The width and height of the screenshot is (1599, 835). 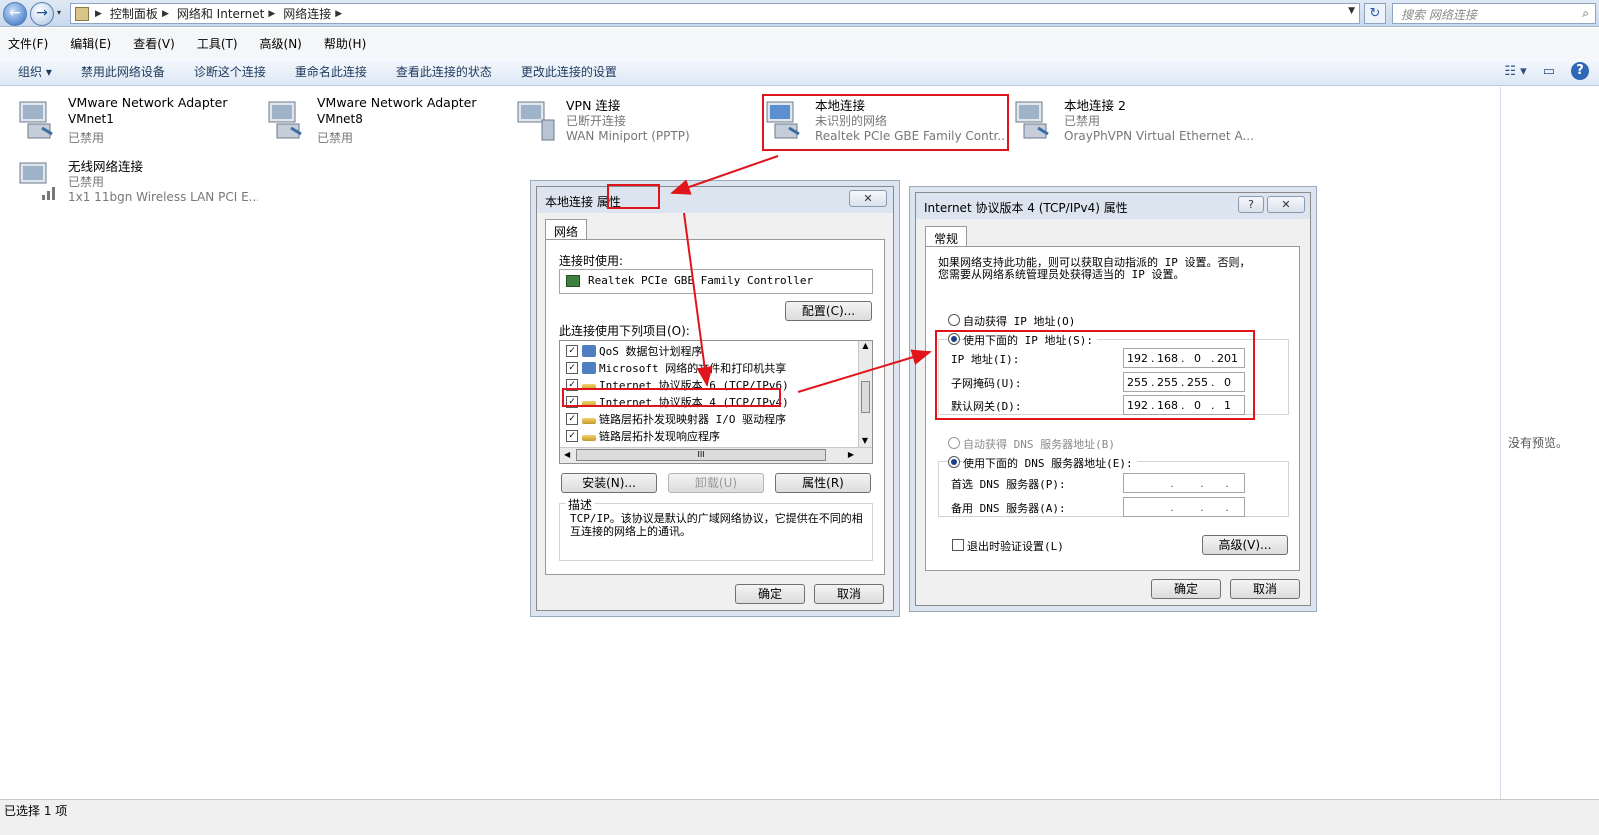 I want to click on preferred-dns-label: 首选 DNS 服务器(P):, so click(x=1008, y=484).